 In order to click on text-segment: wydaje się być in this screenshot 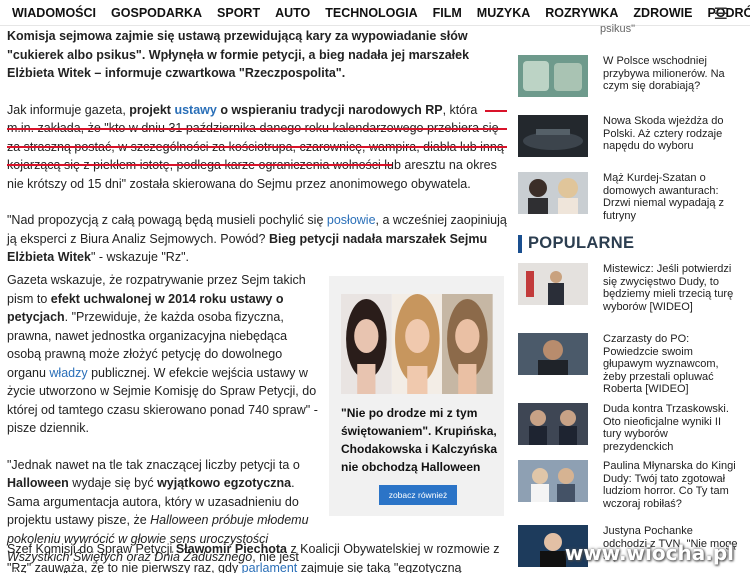, I will do `click(113, 483)`.